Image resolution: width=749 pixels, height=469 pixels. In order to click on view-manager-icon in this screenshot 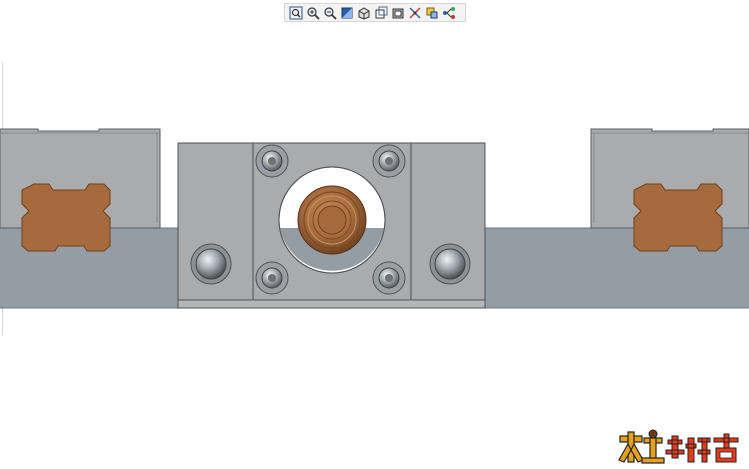, I will do `click(449, 12)`.